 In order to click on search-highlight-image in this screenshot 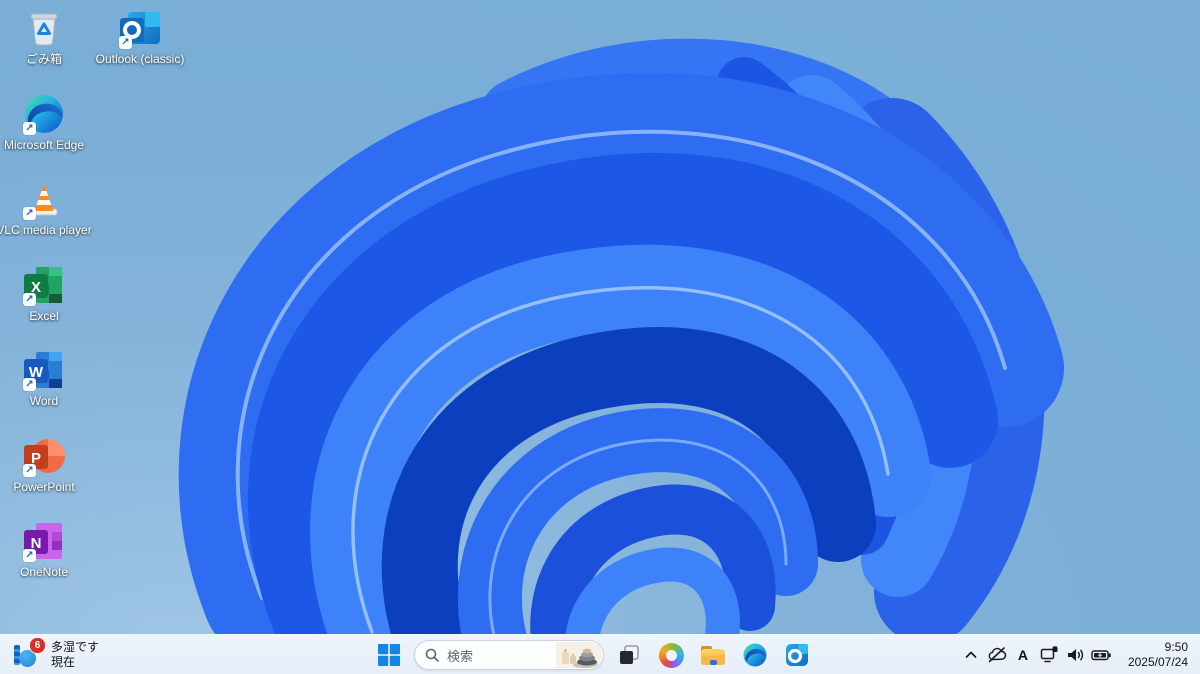, I will do `click(579, 655)`.